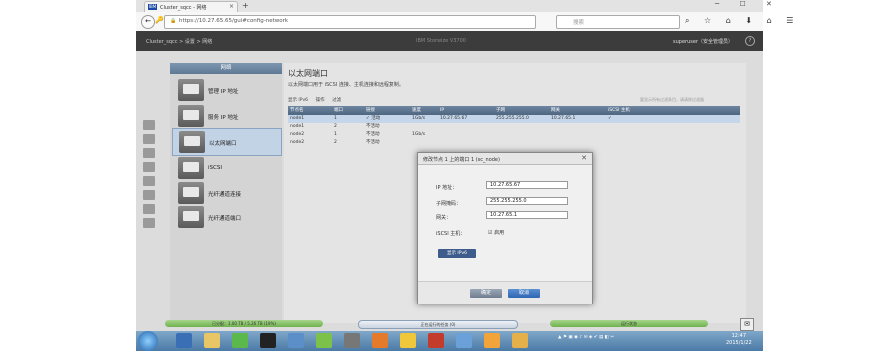 The height and width of the screenshot is (351, 893). I want to click on start-button, so click(148, 341).